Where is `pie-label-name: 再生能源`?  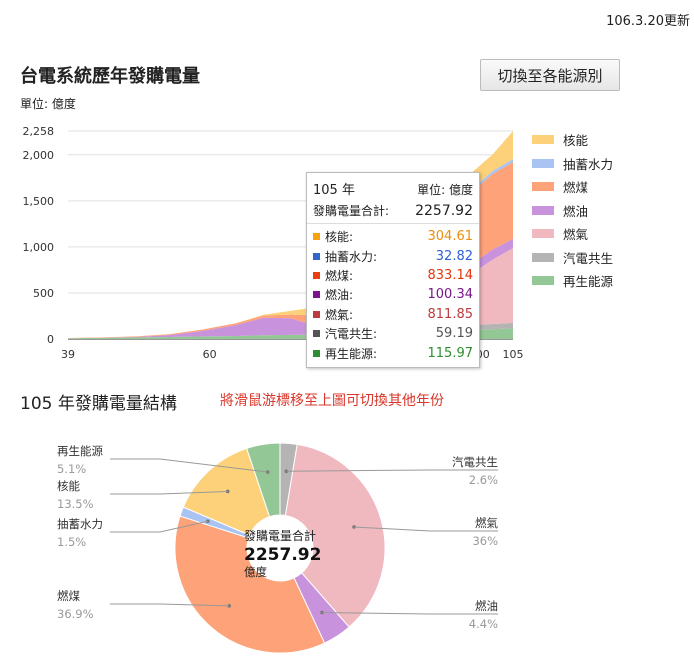
pie-label-name: 再生能源 is located at coordinates (80, 451).